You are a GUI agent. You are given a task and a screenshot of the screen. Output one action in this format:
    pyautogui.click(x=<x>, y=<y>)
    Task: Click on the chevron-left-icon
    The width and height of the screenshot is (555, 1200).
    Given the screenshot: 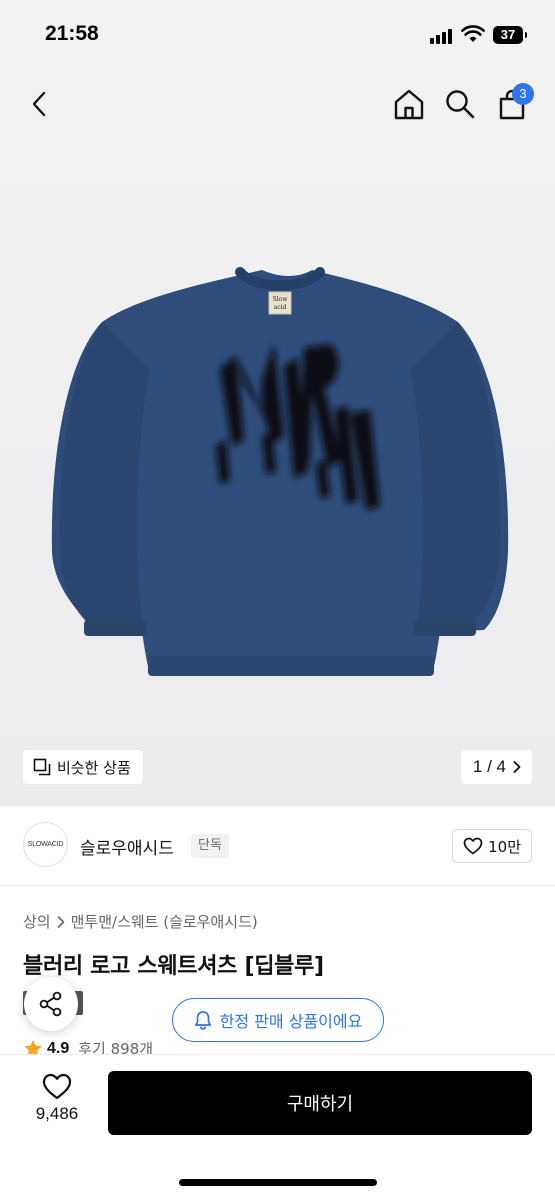 What is the action you would take?
    pyautogui.click(x=39, y=104)
    